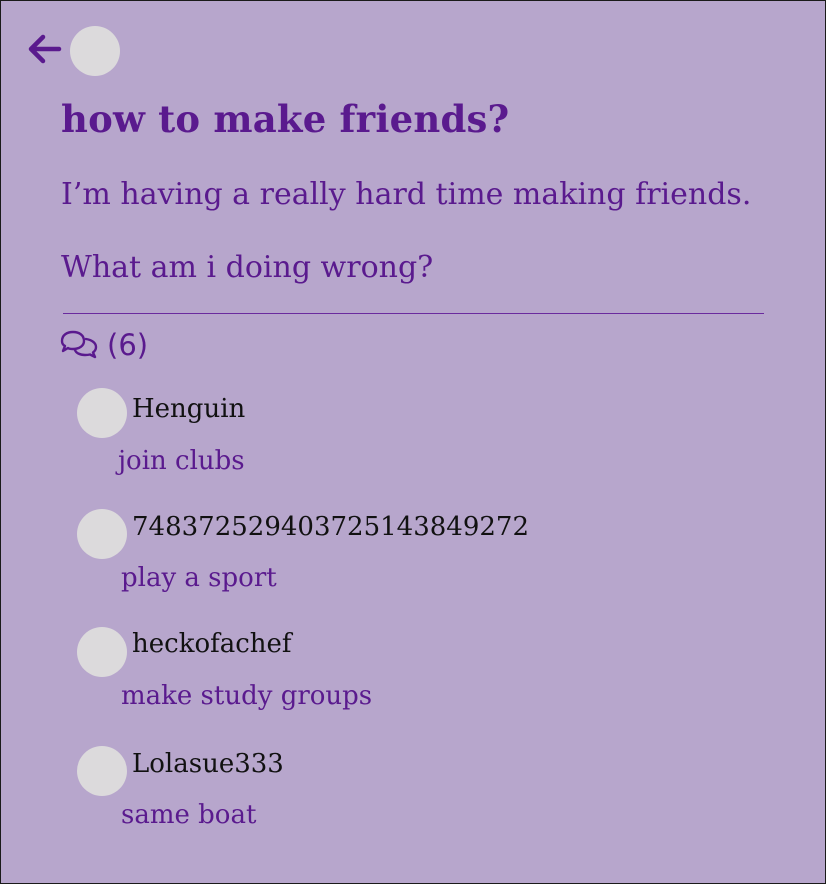  Describe the element at coordinates (212, 644) in the screenshot. I see `comment-username: heckofachef` at that location.